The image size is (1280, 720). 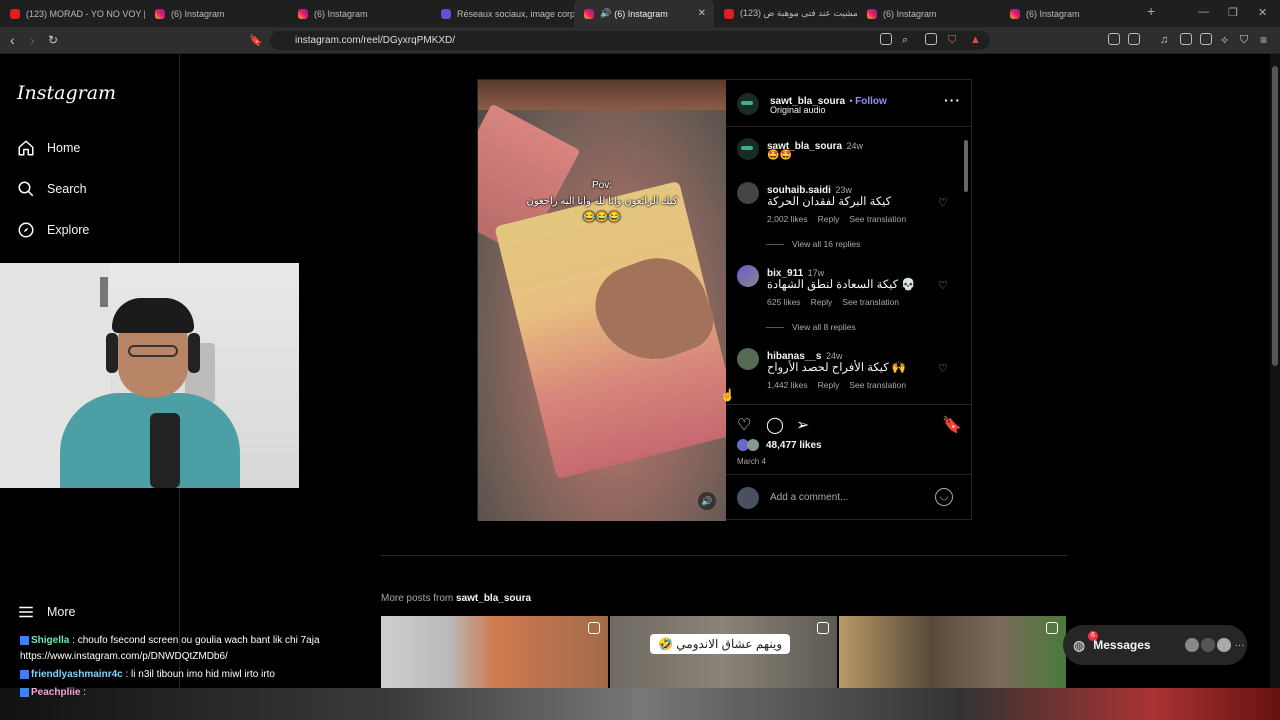 I want to click on forward-icon: ›, so click(x=32, y=40).